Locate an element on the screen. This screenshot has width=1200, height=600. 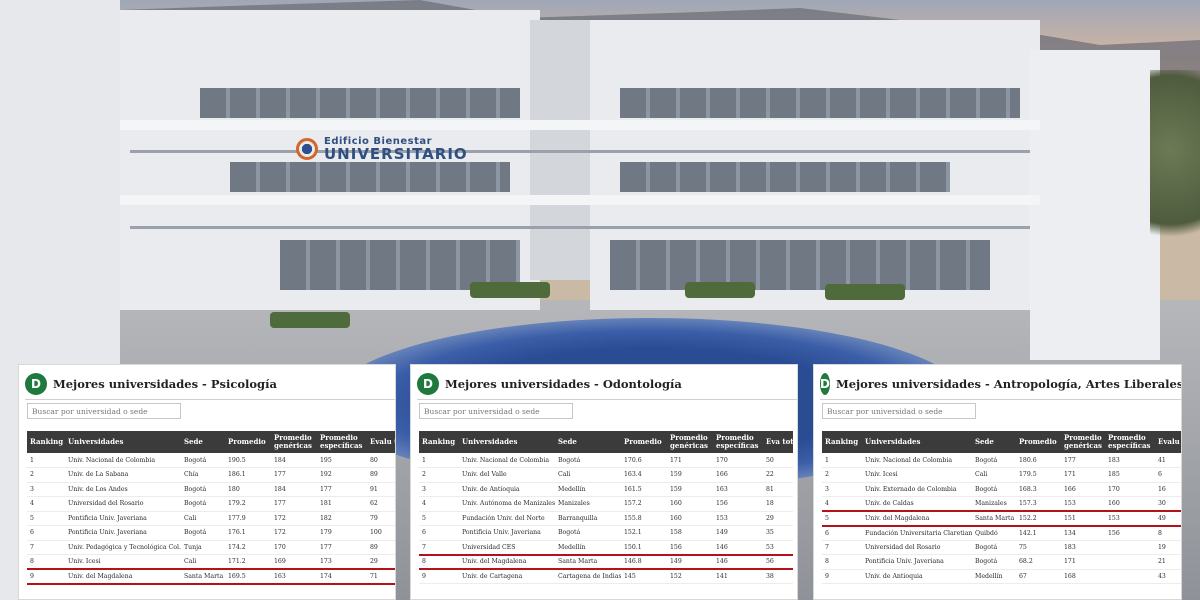
table-cell: 155.8 is located at coordinates (644, 518).